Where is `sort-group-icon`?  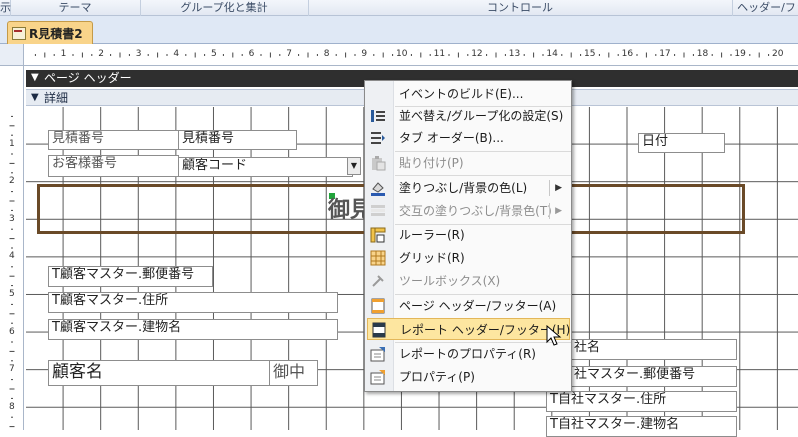 sort-group-icon is located at coordinates (378, 116).